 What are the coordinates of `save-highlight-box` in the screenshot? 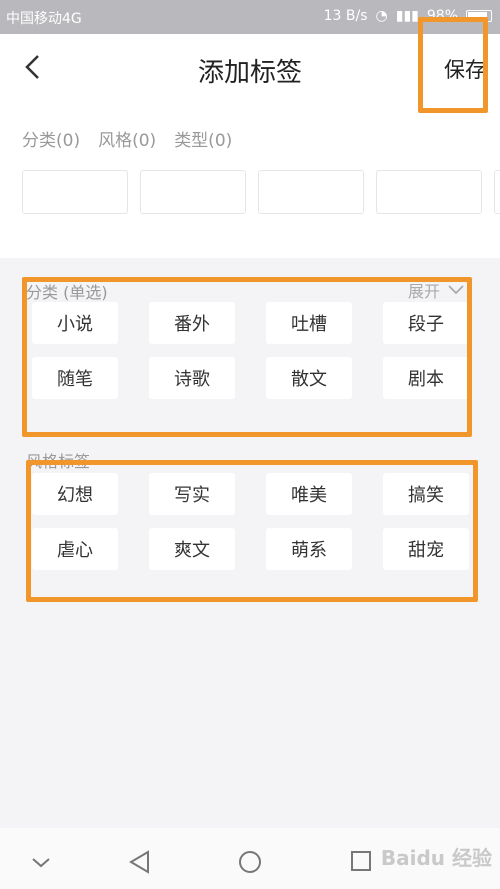 It's located at (453, 65).